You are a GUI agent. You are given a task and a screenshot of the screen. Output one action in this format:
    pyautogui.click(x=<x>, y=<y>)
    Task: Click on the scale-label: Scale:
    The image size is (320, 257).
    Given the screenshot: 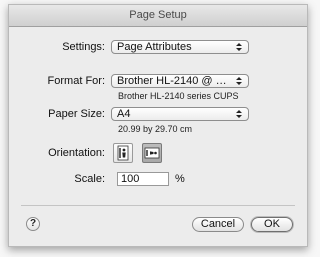 What is the action you would take?
    pyautogui.click(x=89, y=179)
    